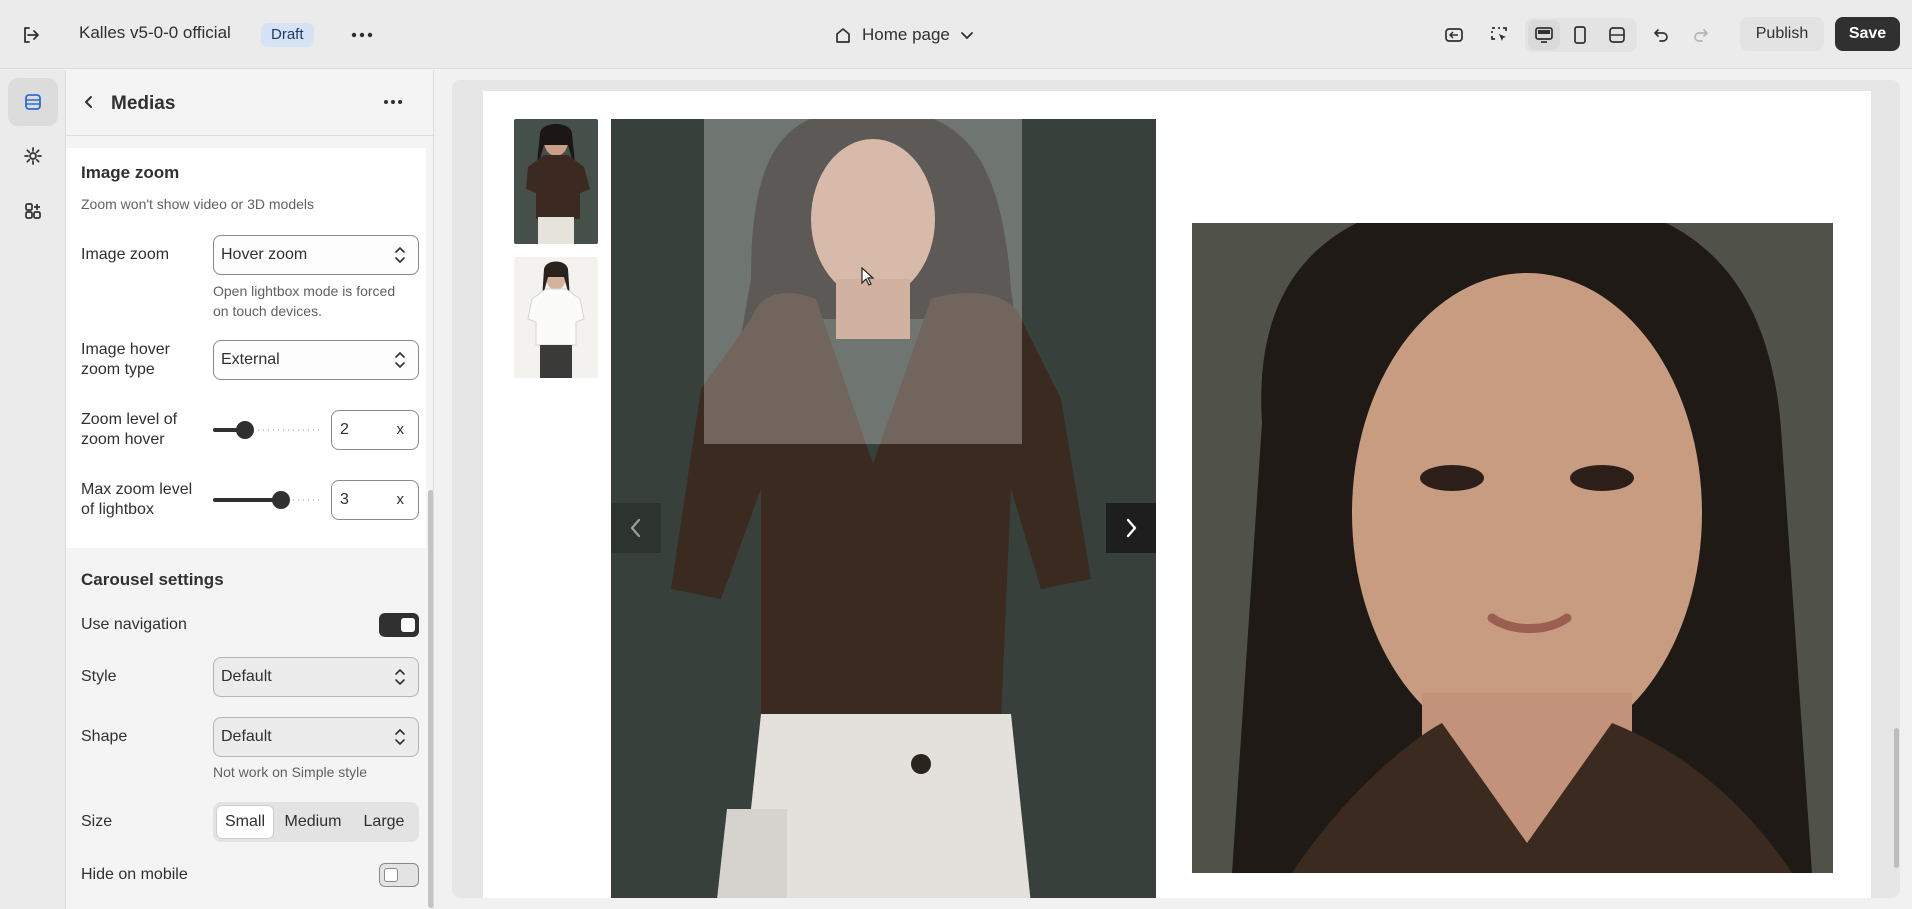 The image size is (1912, 909). I want to click on home-icon, so click(843, 35).